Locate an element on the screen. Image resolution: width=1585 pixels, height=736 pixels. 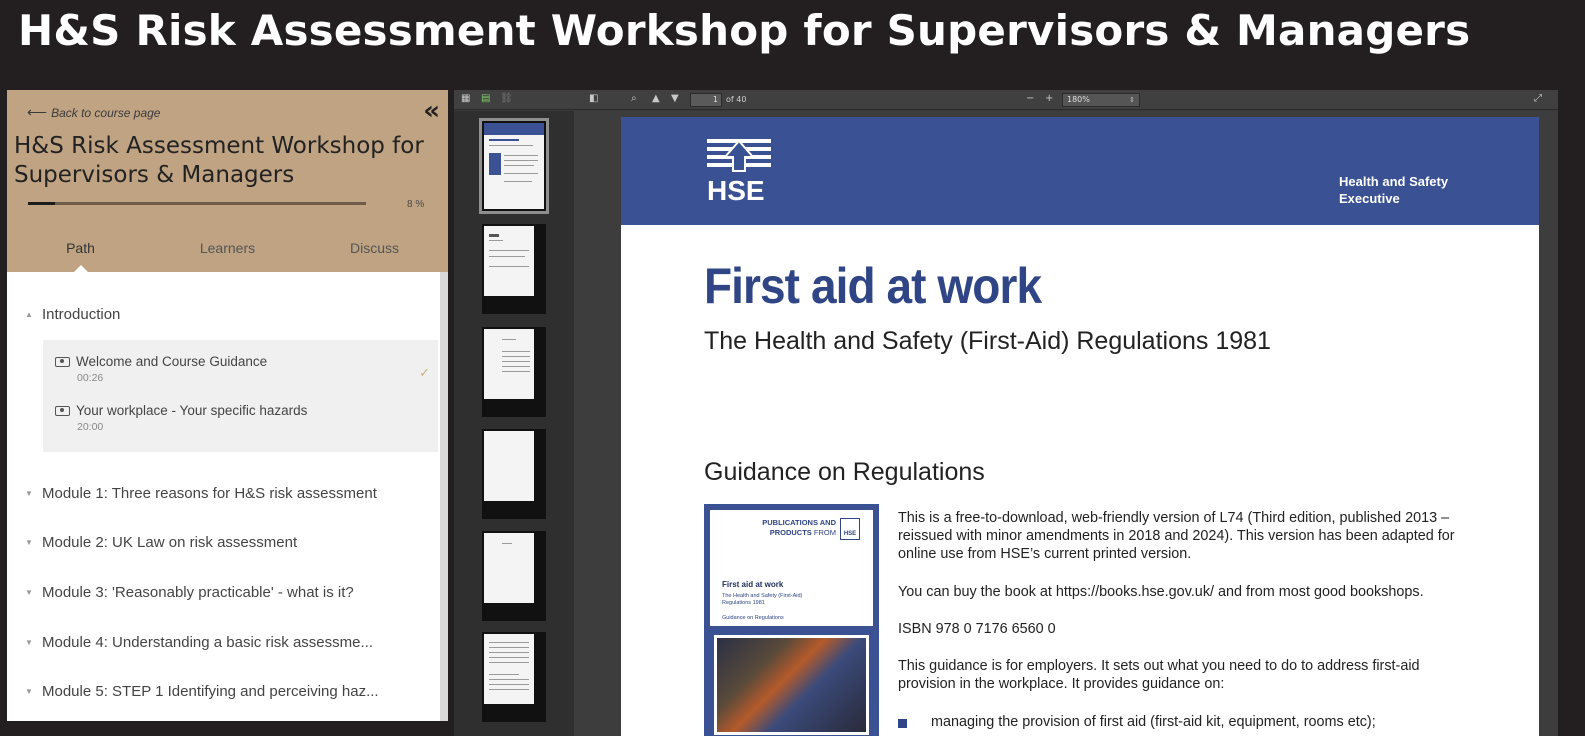
document-title: First aid at work is located at coordinates (873, 286).